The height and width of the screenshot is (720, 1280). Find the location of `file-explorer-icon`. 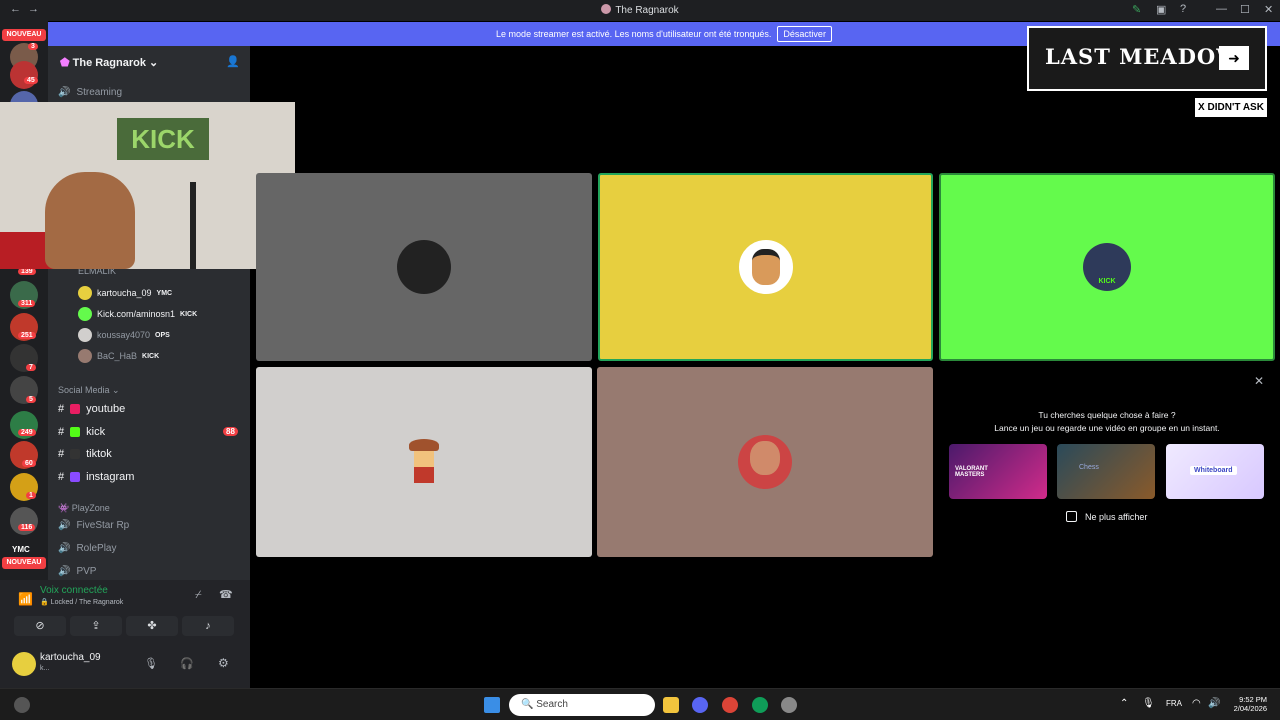

file-explorer-icon is located at coordinates (671, 705).